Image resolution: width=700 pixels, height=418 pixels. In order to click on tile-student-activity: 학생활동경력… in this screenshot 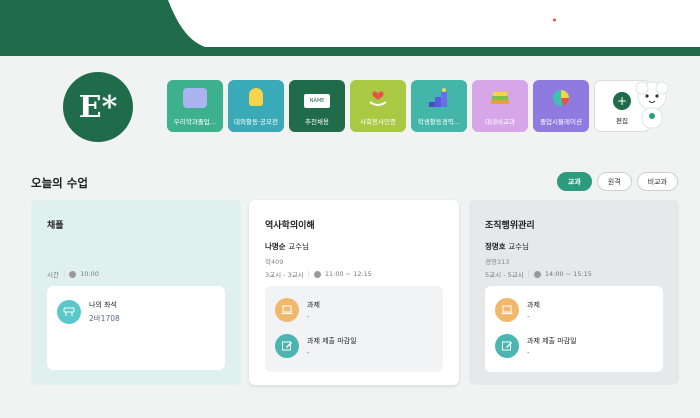, I will do `click(439, 106)`.